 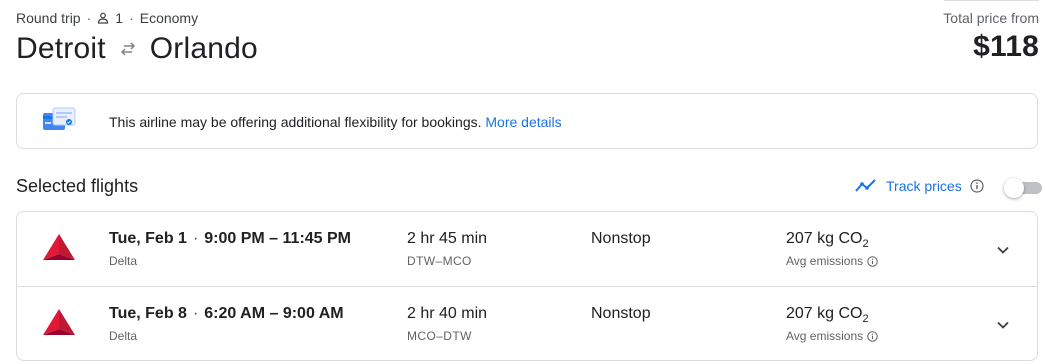 I want to click on flight-duration: 2 hr 45 min, so click(x=447, y=238).